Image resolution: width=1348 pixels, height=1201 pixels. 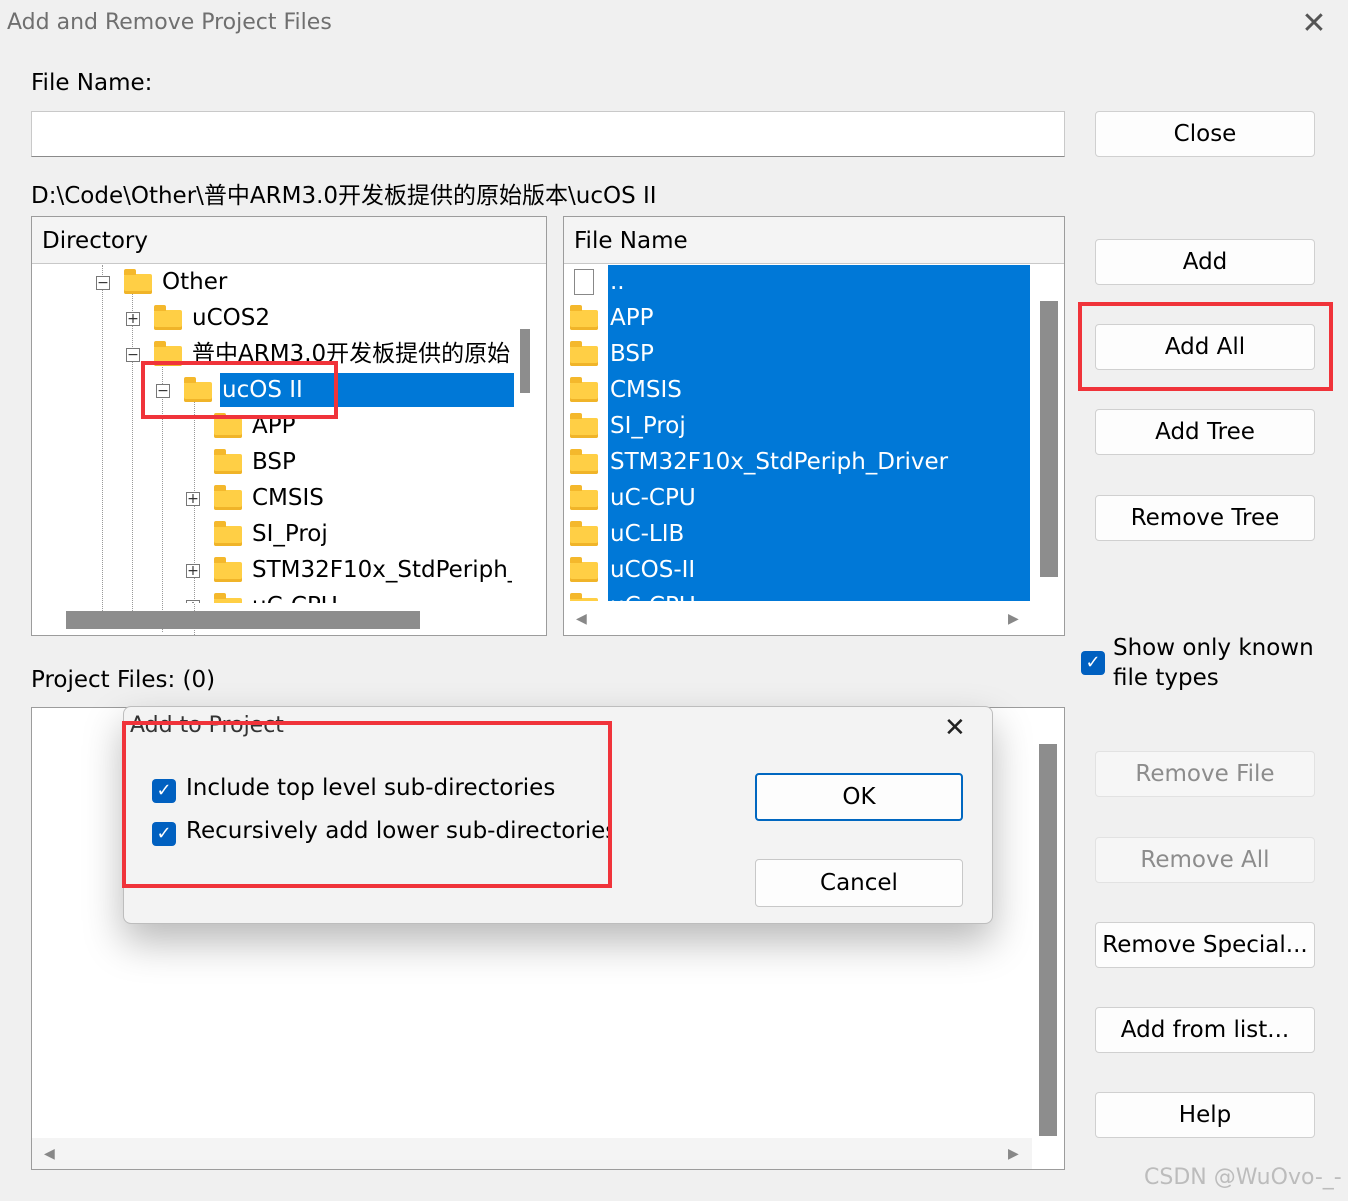 I want to click on highlight-box-add-all, so click(x=1205, y=346).